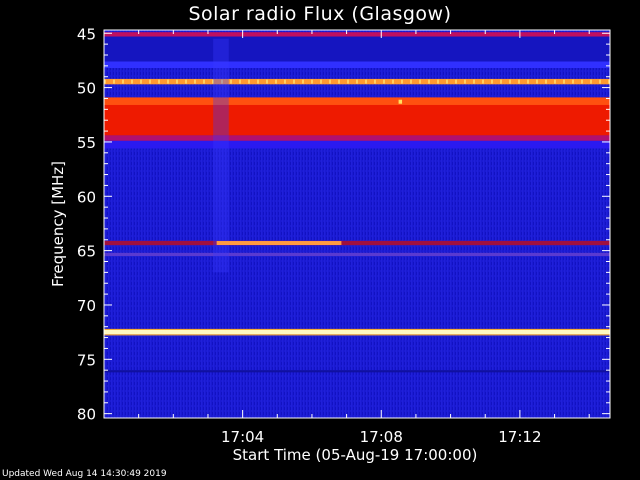 Image resolution: width=640 pixels, height=480 pixels. What do you see at coordinates (242, 437) in the screenshot?
I see `x-tick-label: 17:04` at bounding box center [242, 437].